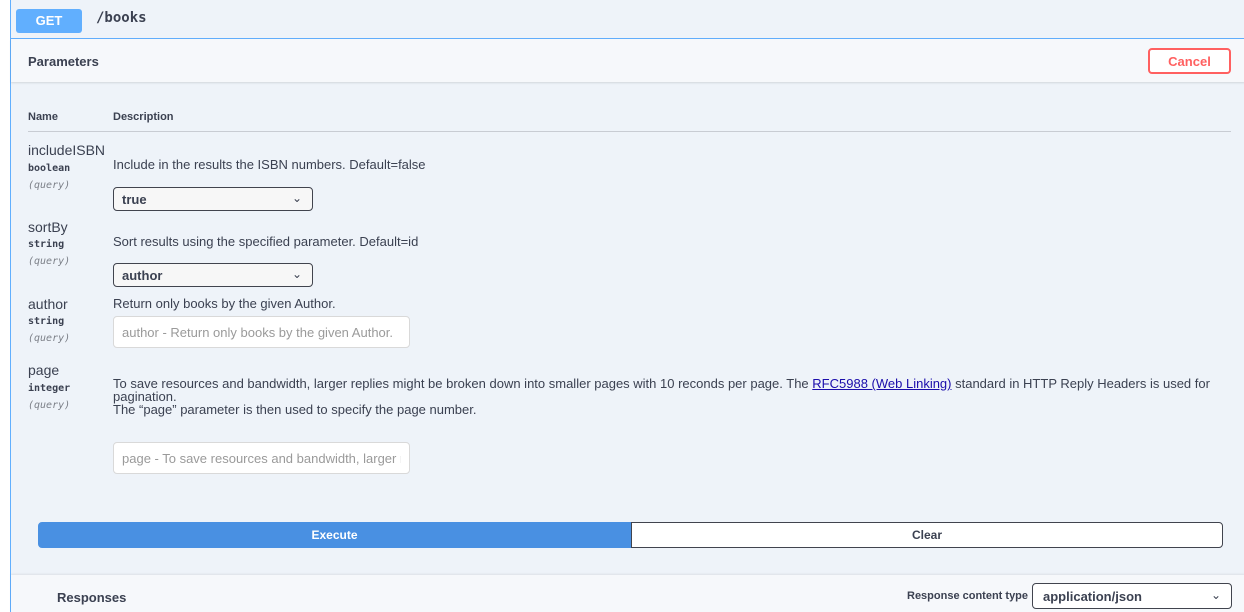 This screenshot has height=612, width=1244. I want to click on author-input, so click(261, 332).